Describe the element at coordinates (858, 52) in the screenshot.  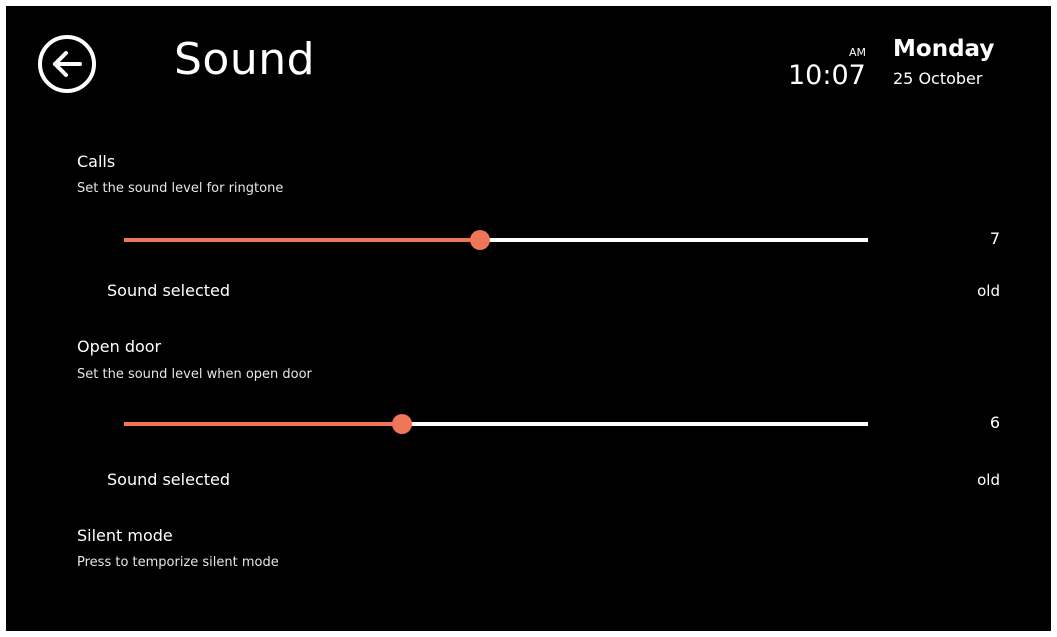
I see `clock-ampm: AM` at that location.